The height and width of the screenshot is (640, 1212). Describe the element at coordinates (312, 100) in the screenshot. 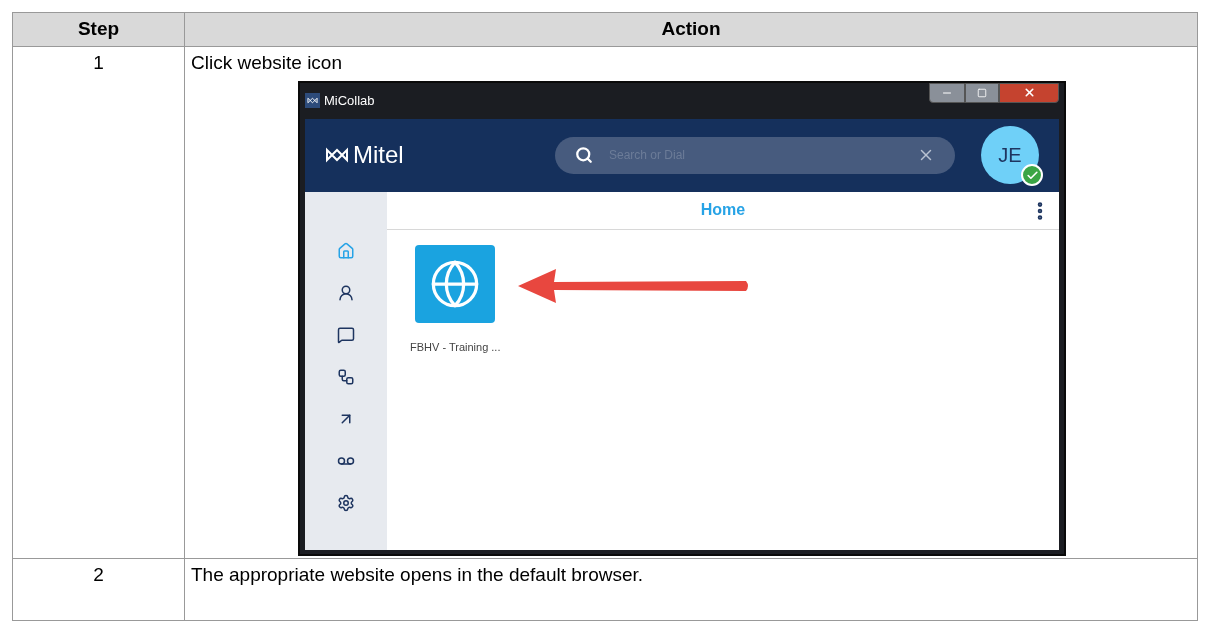

I see `logo-mark` at that location.